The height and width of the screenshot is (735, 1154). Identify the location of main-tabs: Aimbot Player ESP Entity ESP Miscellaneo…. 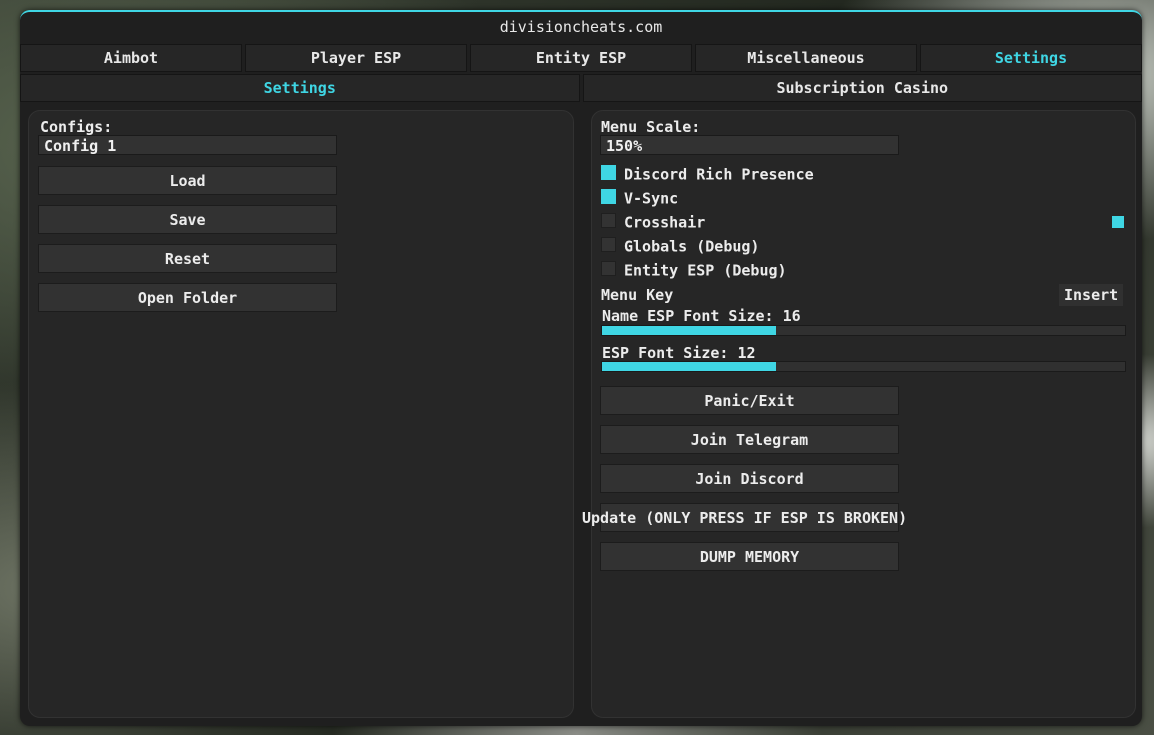
(581, 58).